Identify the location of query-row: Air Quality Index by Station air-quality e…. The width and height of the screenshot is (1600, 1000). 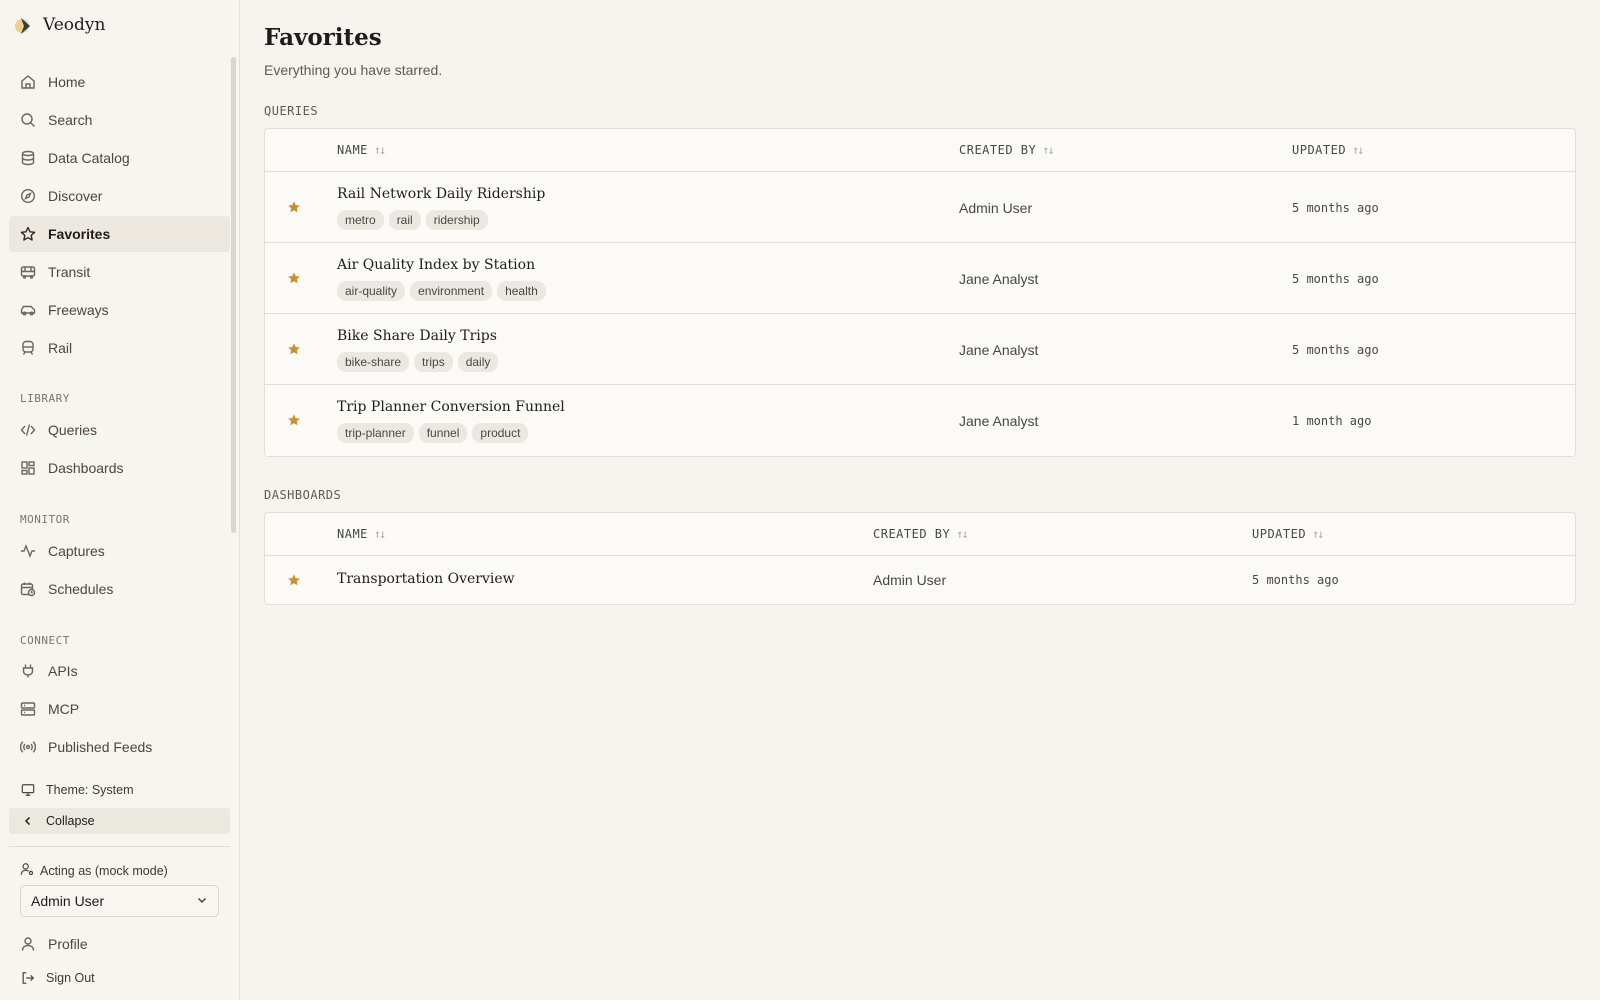
(920, 278).